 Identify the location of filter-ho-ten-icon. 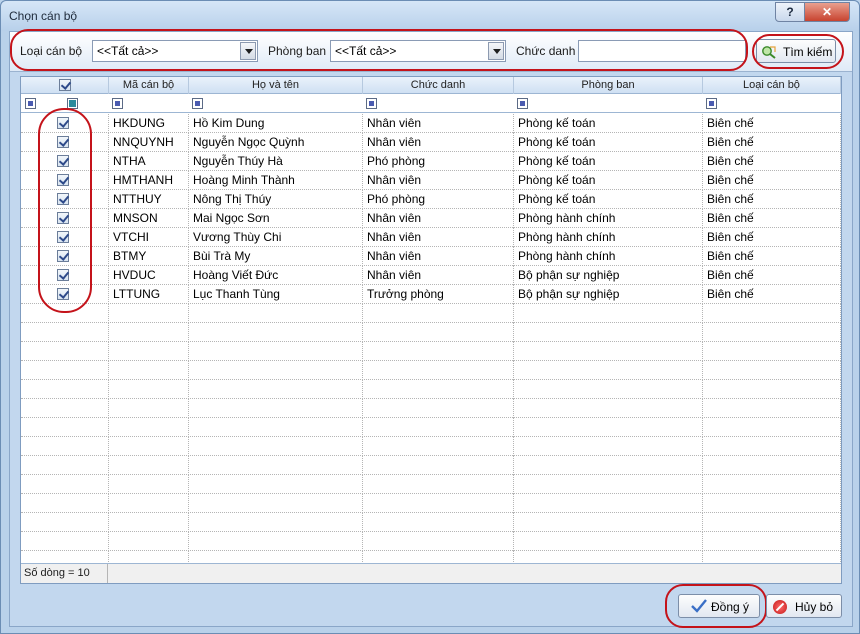
(197, 103).